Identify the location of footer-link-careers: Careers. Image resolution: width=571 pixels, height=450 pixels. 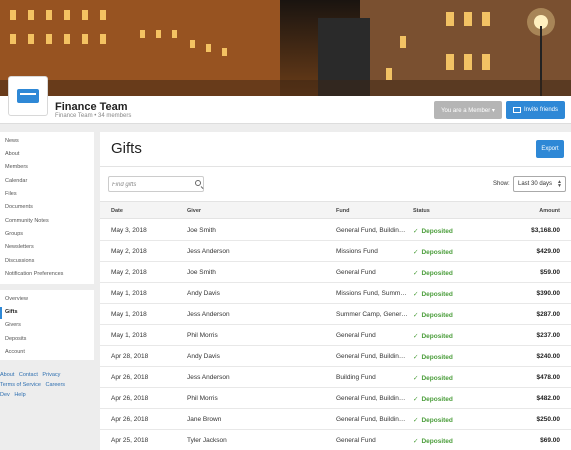
(56, 385).